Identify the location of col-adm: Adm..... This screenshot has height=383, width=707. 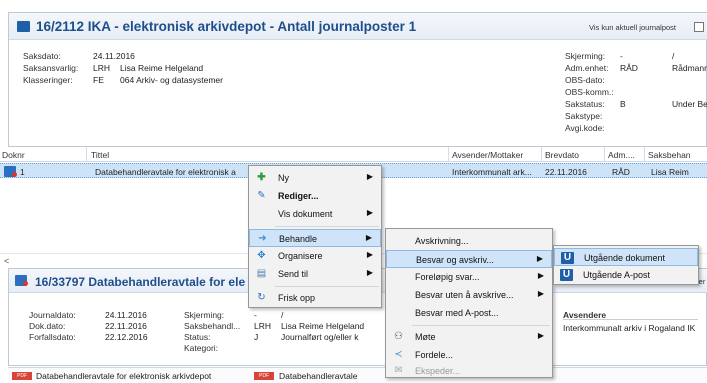
(621, 155).